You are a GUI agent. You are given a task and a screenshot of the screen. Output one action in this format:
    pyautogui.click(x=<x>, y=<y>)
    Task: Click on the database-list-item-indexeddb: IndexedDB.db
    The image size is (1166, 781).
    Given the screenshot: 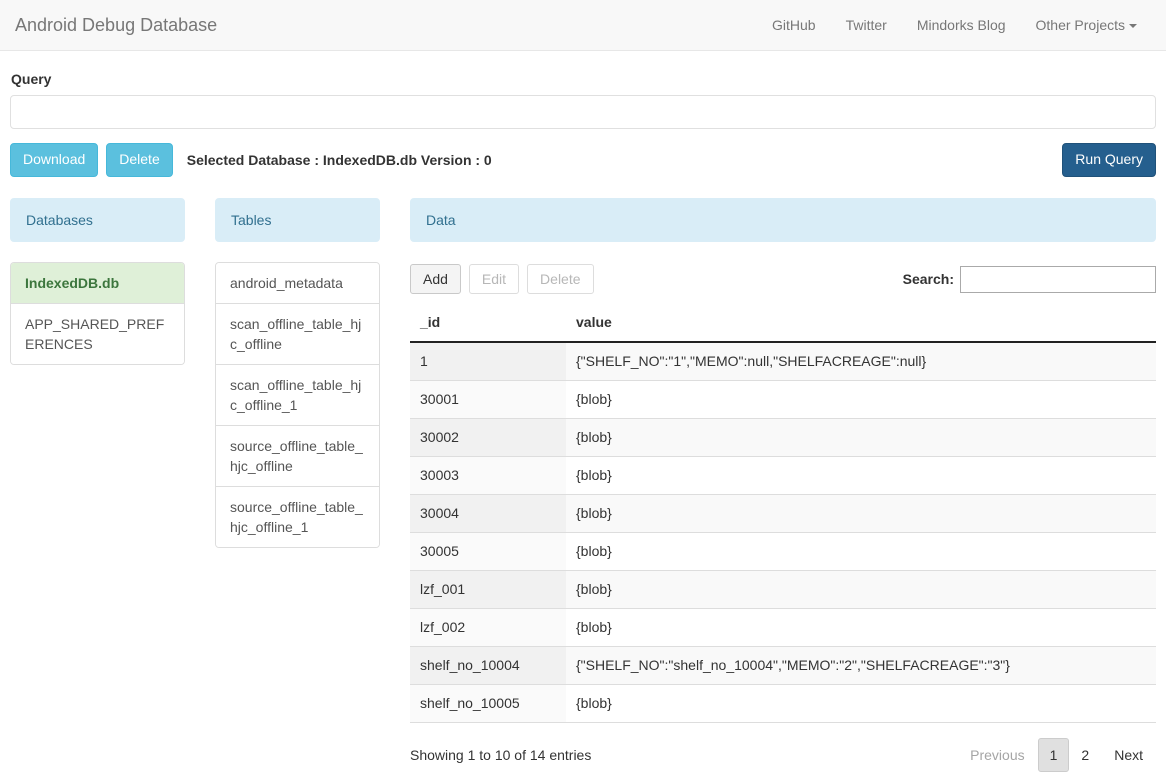 What is the action you would take?
    pyautogui.click(x=97, y=283)
    